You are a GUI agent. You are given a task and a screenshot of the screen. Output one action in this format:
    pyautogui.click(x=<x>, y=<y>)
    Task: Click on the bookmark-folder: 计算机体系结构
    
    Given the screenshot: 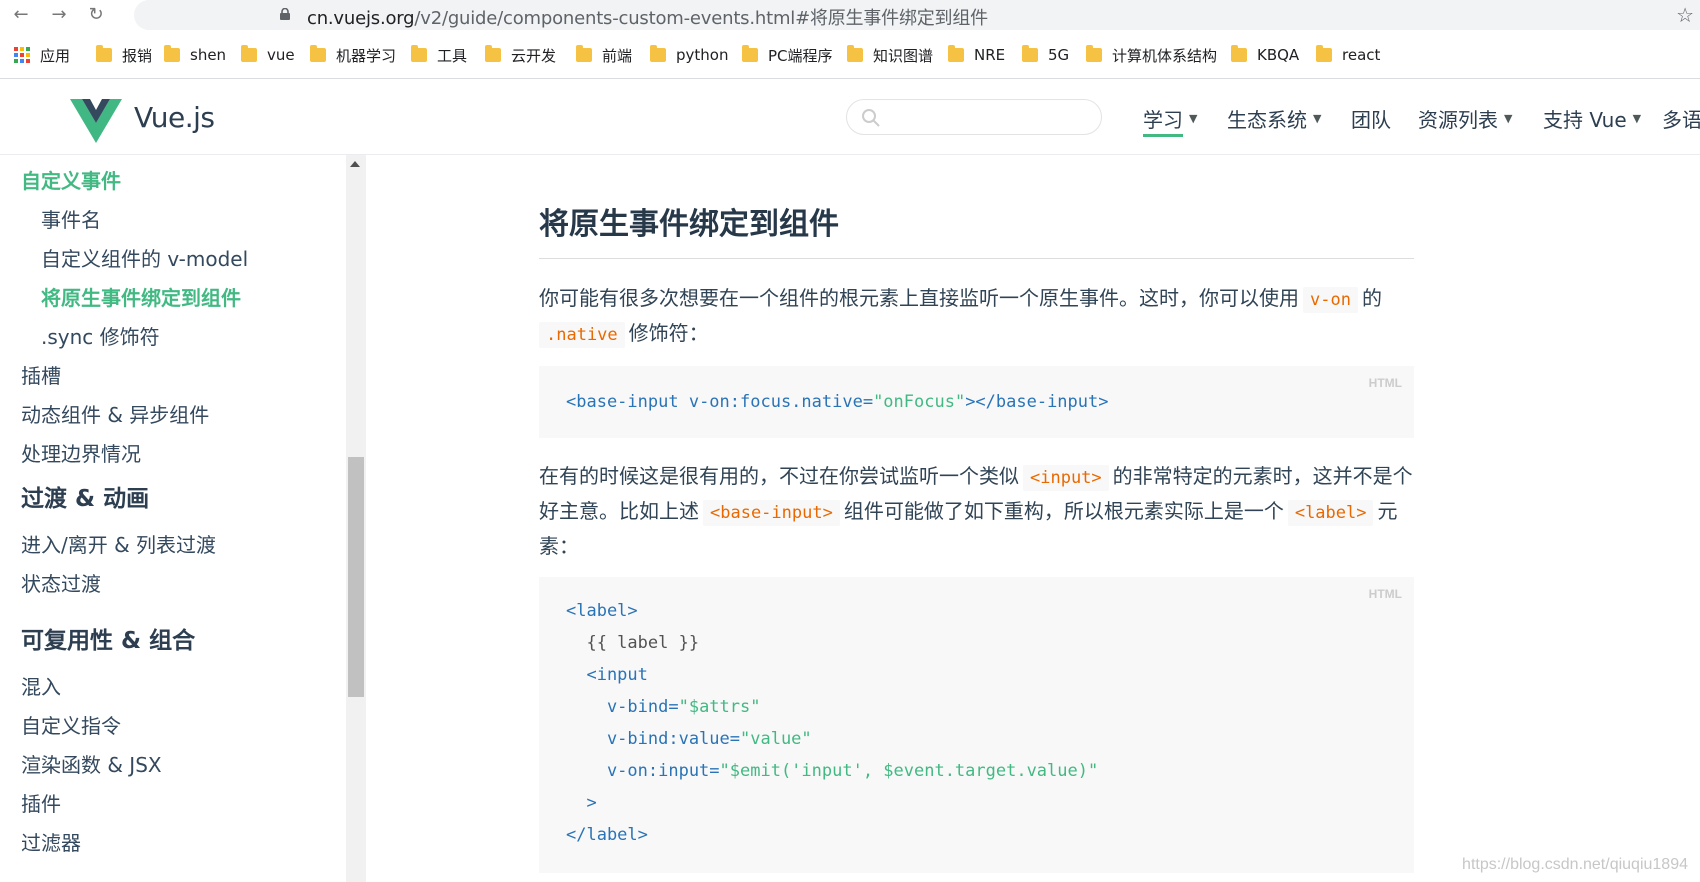 What is the action you would take?
    pyautogui.click(x=1151, y=55)
    